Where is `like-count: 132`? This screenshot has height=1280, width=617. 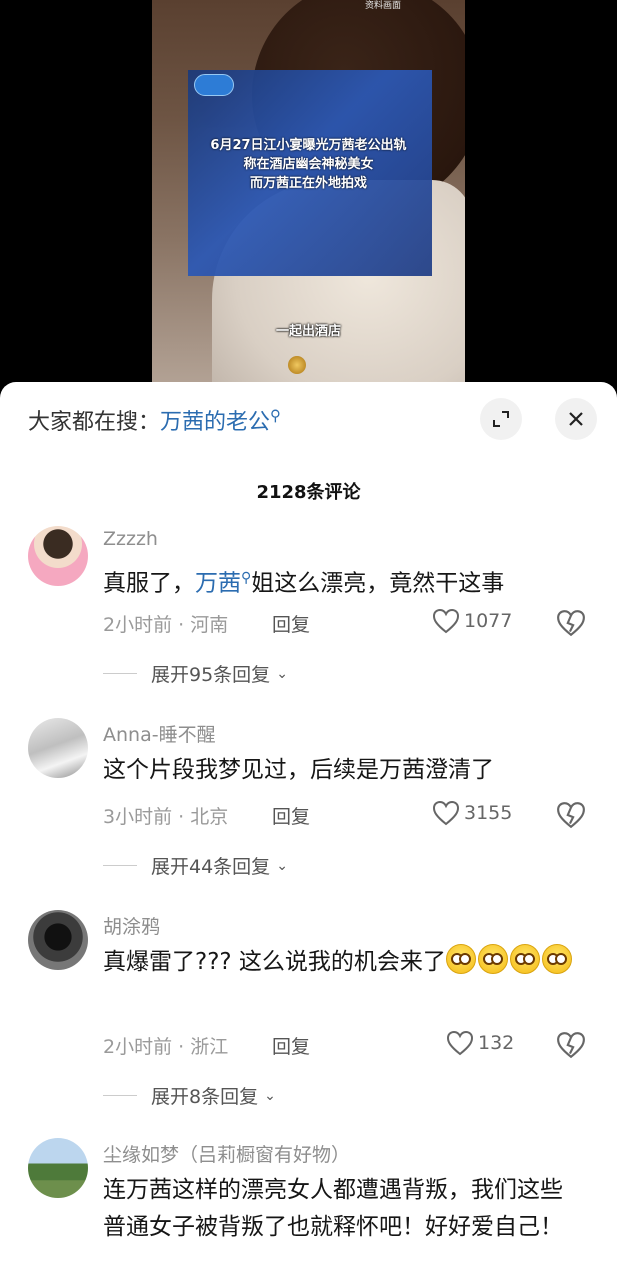 like-count: 132 is located at coordinates (496, 1043).